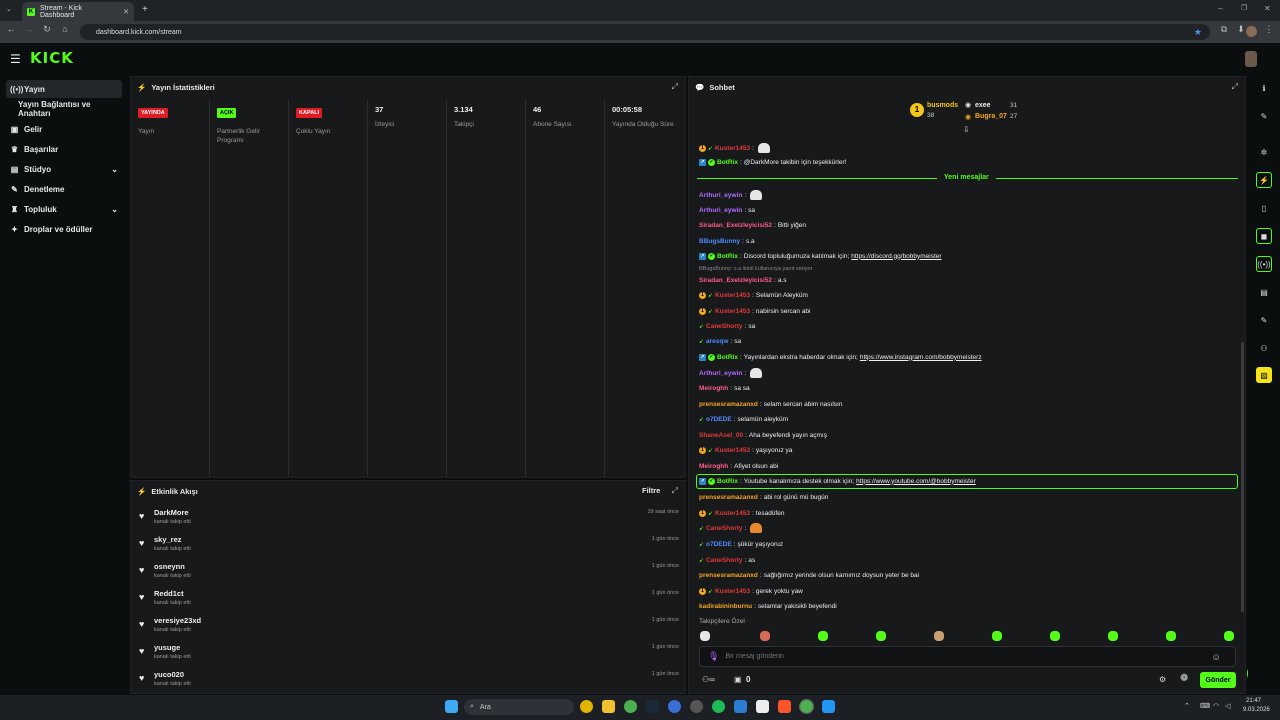  I want to click on new-tab-icon: +, so click(145, 9).